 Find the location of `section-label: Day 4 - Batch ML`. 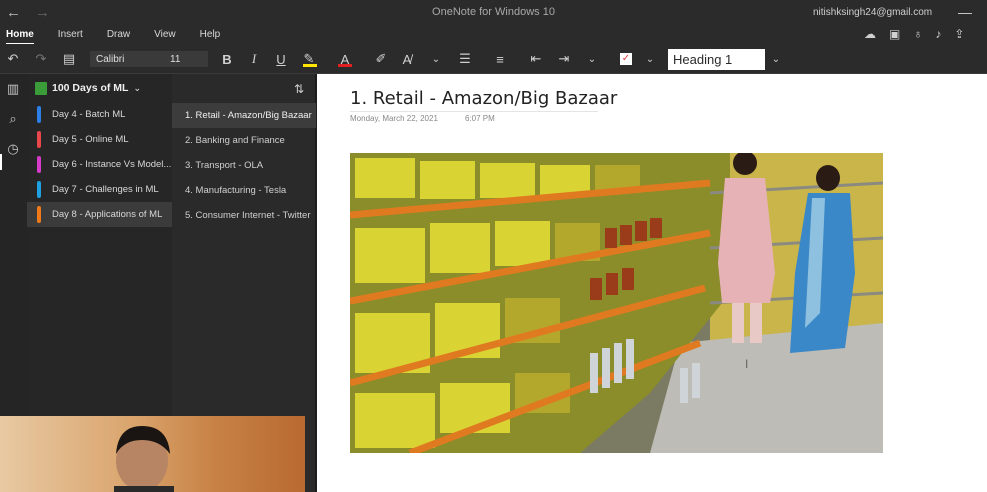

section-label: Day 4 - Batch ML is located at coordinates (89, 114).